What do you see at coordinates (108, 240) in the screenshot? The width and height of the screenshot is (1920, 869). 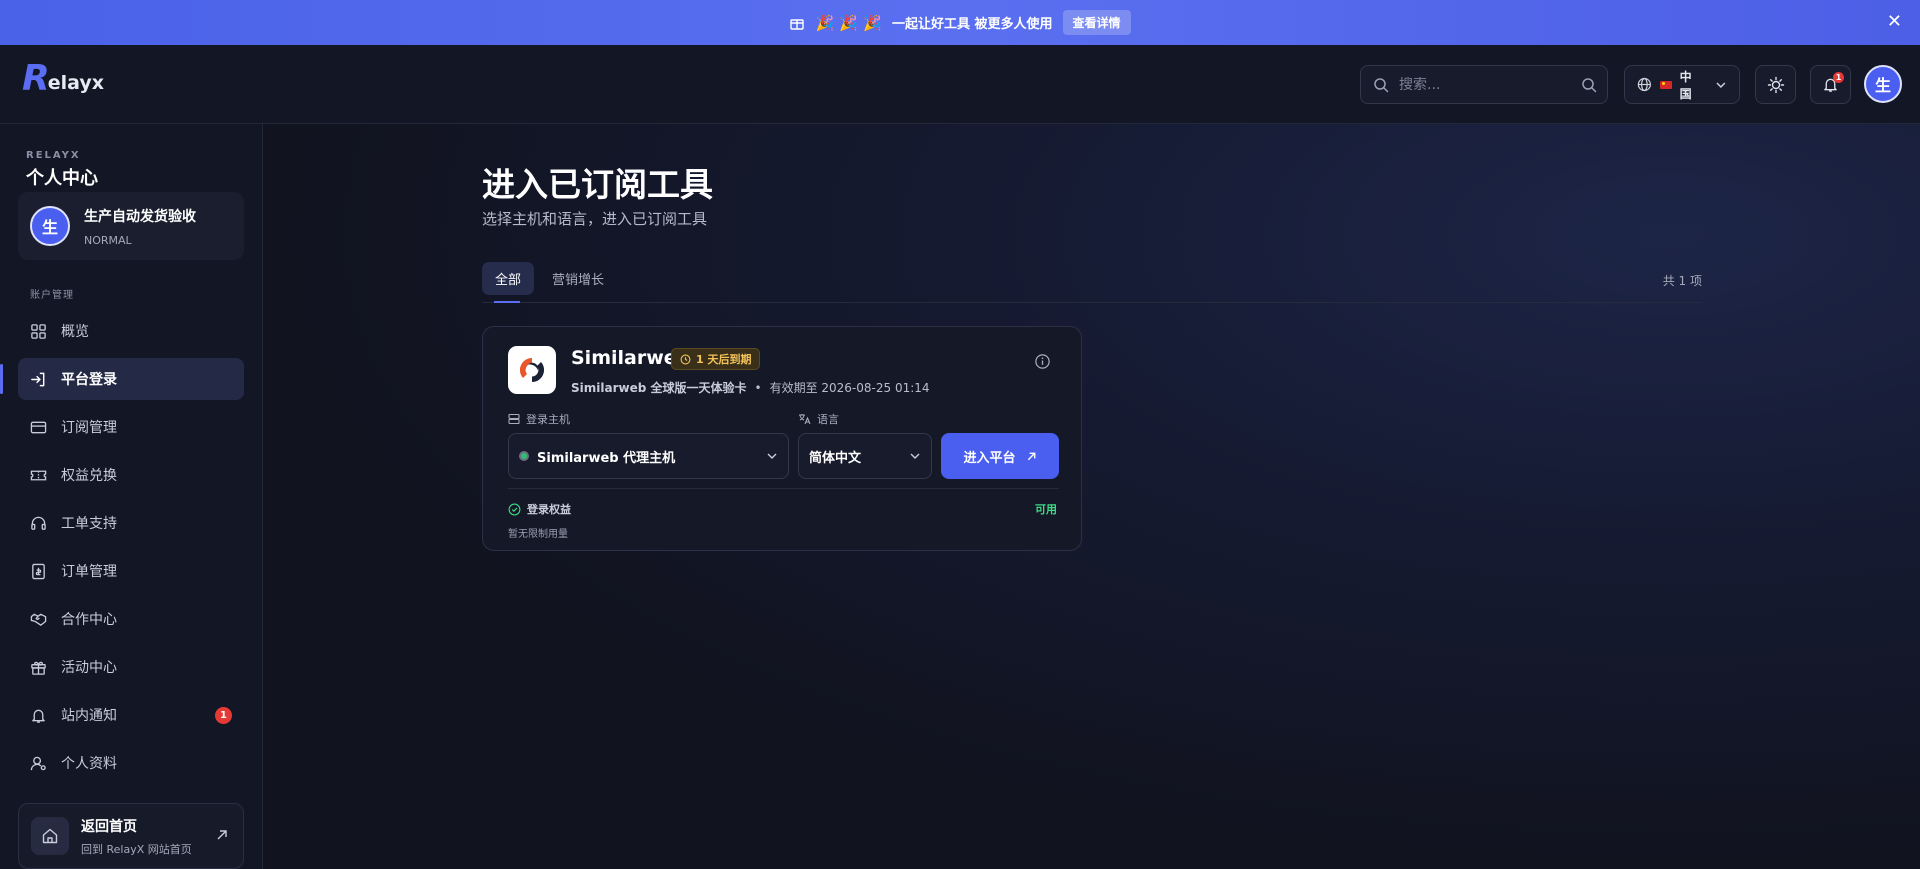 I see `user-level: NORMAL` at bounding box center [108, 240].